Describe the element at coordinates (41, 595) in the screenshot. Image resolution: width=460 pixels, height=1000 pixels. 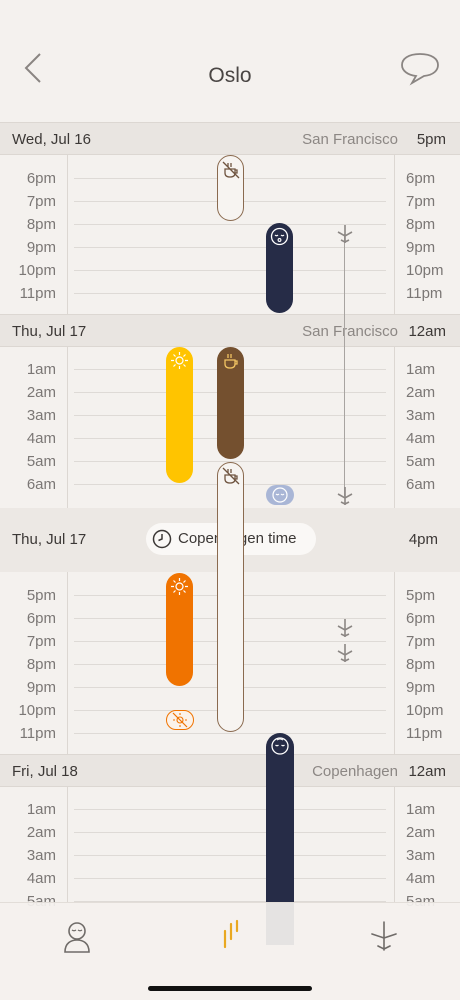
I see `hour-label: 5pm` at that location.